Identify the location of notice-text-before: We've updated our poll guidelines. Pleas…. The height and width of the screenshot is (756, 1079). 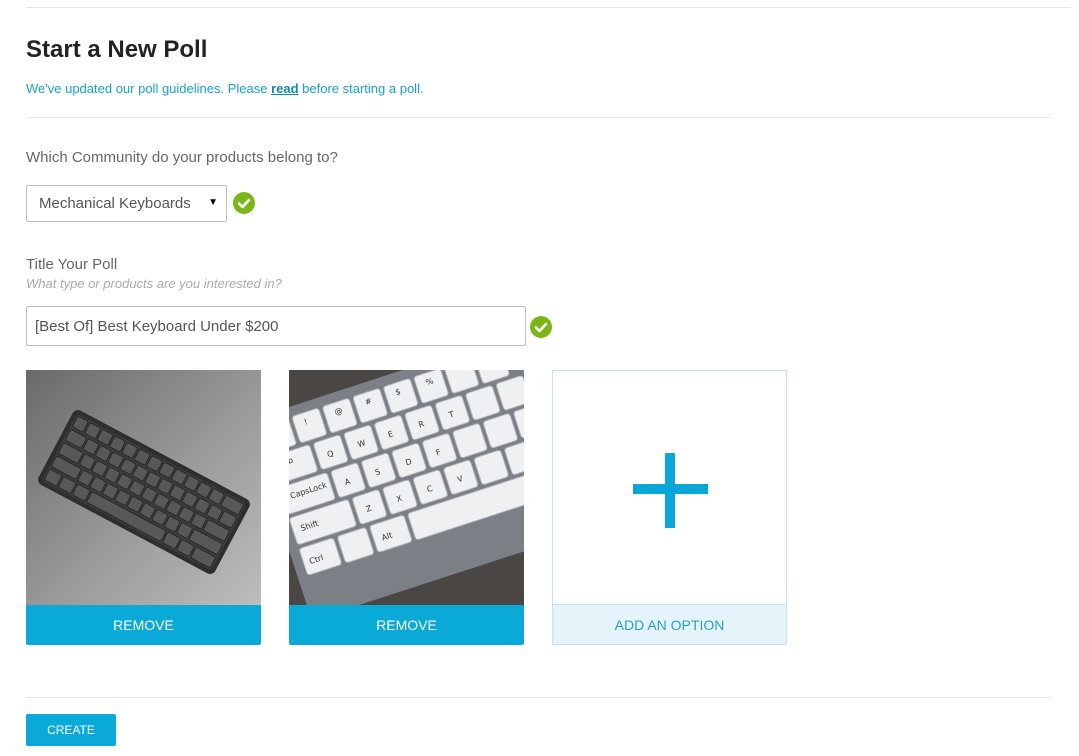
(149, 88).